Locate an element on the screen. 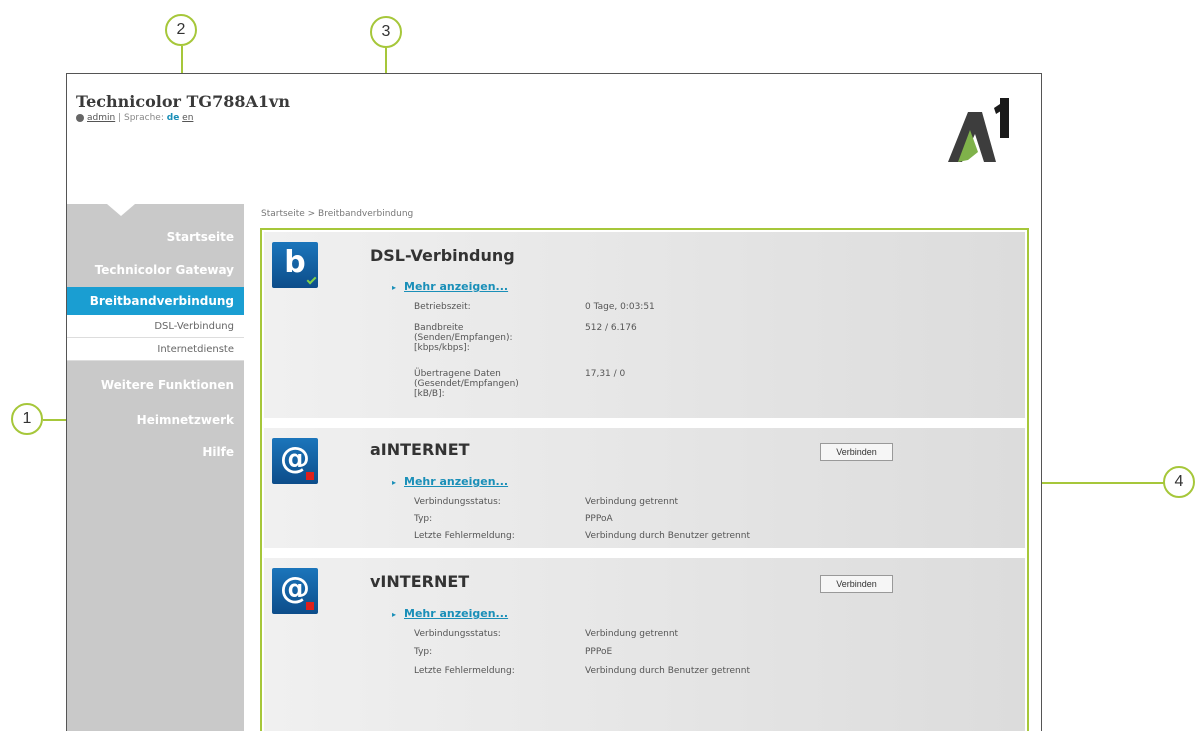 The image size is (1197, 731). sidebar-item-technicolor-gateway: Technicolor Gateway is located at coordinates (164, 270).